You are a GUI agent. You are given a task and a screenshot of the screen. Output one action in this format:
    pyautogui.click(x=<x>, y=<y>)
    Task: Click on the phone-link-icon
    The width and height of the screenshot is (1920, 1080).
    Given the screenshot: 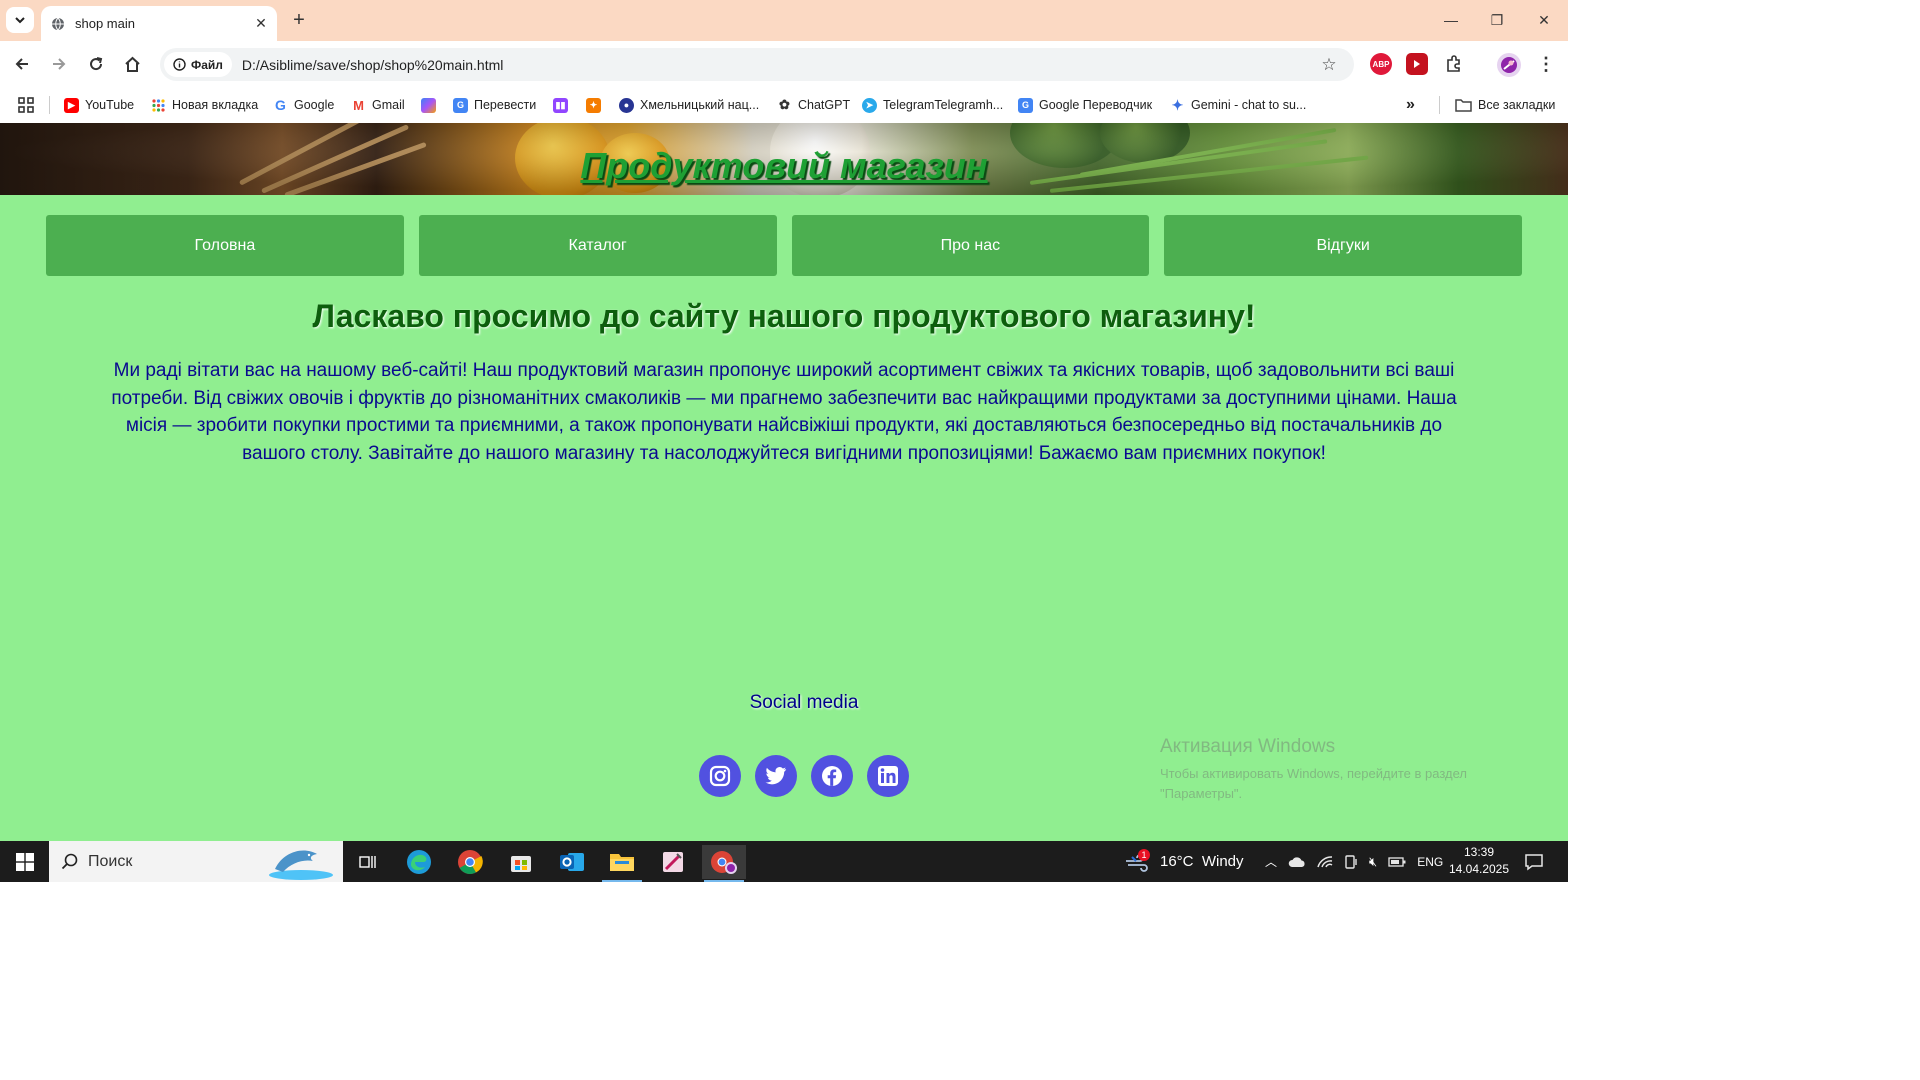 What is the action you would take?
    pyautogui.click(x=1351, y=861)
    